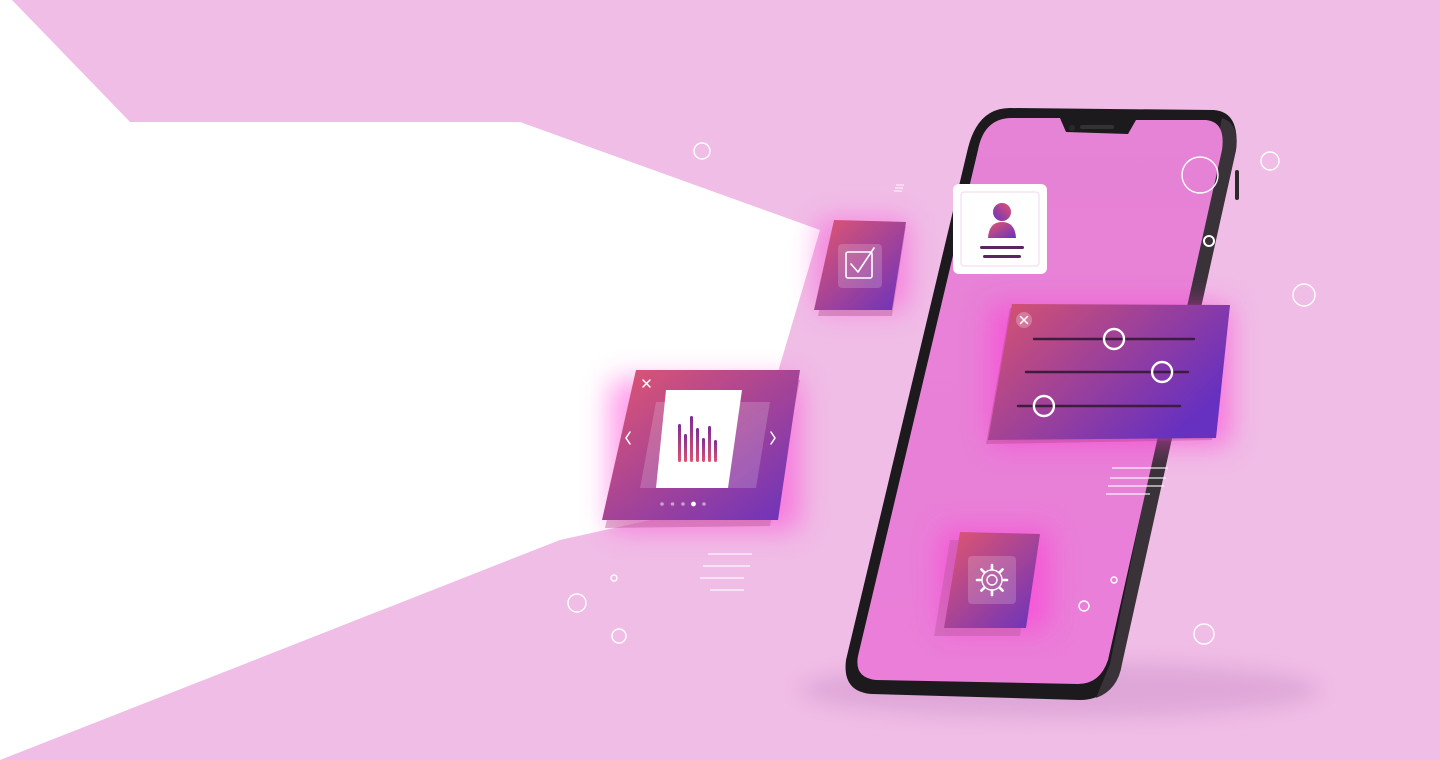 This screenshot has width=1440, height=760. What do you see at coordinates (693, 504) in the screenshot?
I see `page-dot-active` at bounding box center [693, 504].